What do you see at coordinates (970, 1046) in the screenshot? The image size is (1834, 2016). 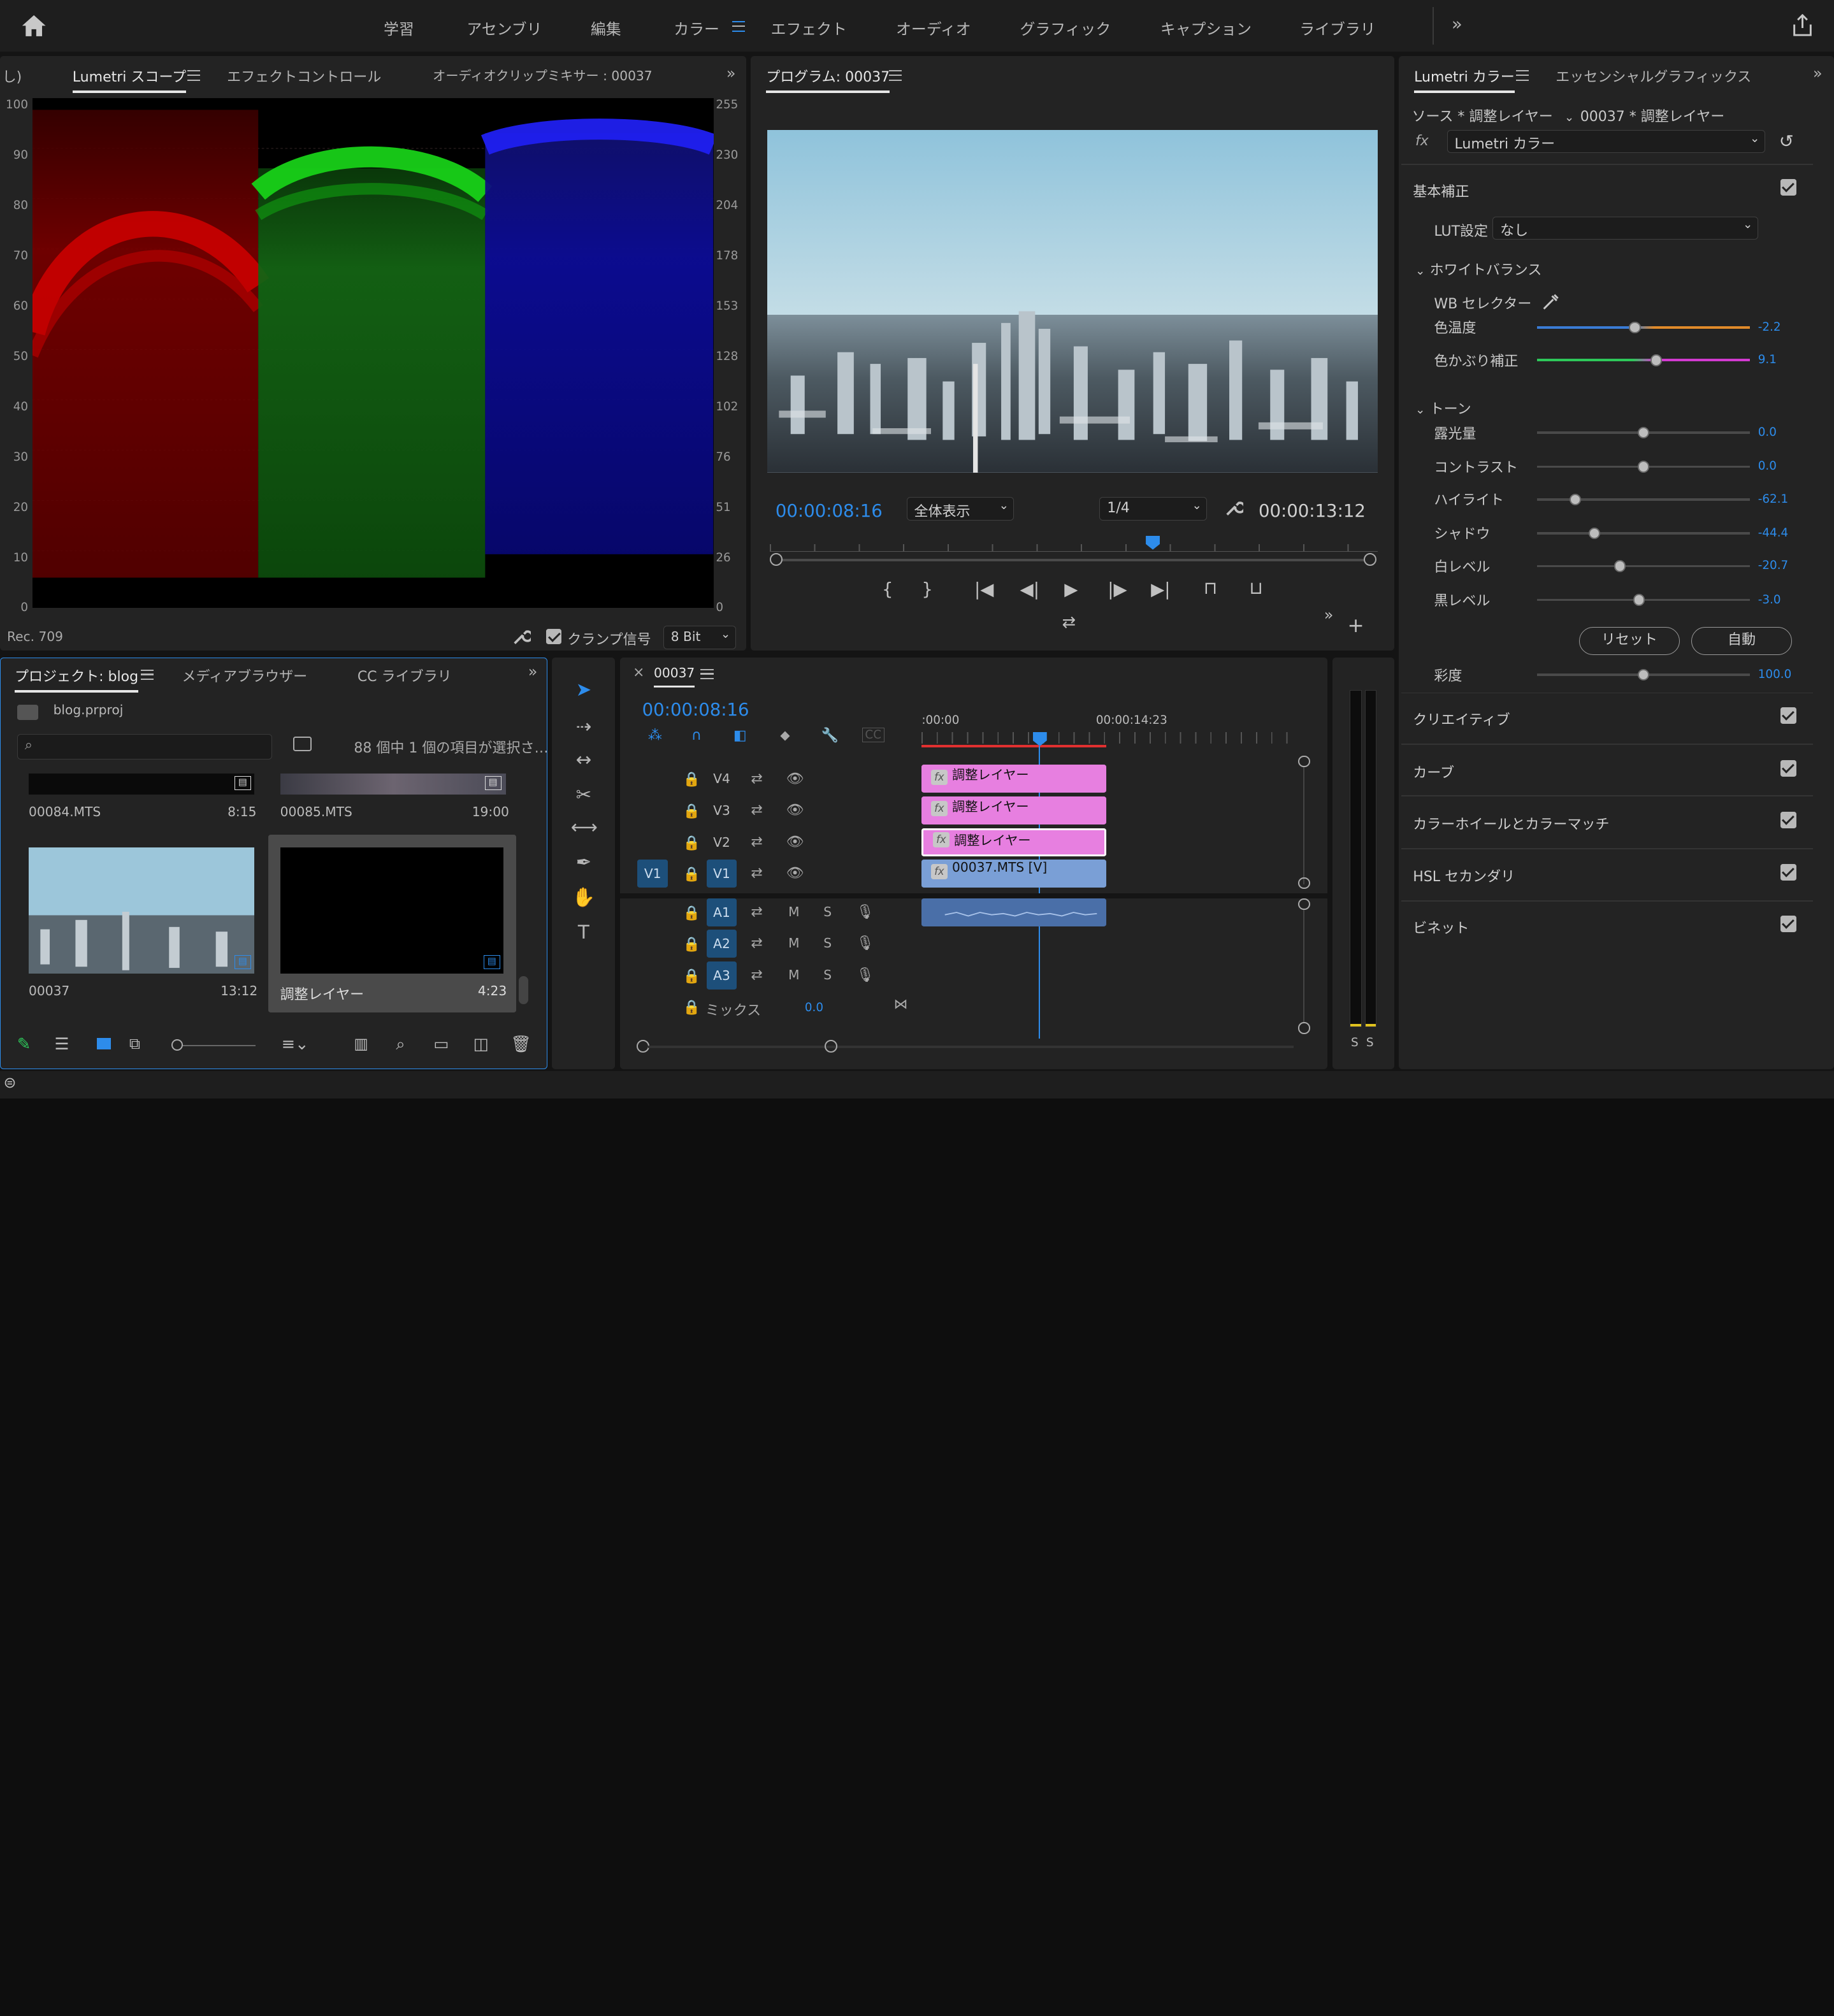 I see `horizontal-scrollbar` at bounding box center [970, 1046].